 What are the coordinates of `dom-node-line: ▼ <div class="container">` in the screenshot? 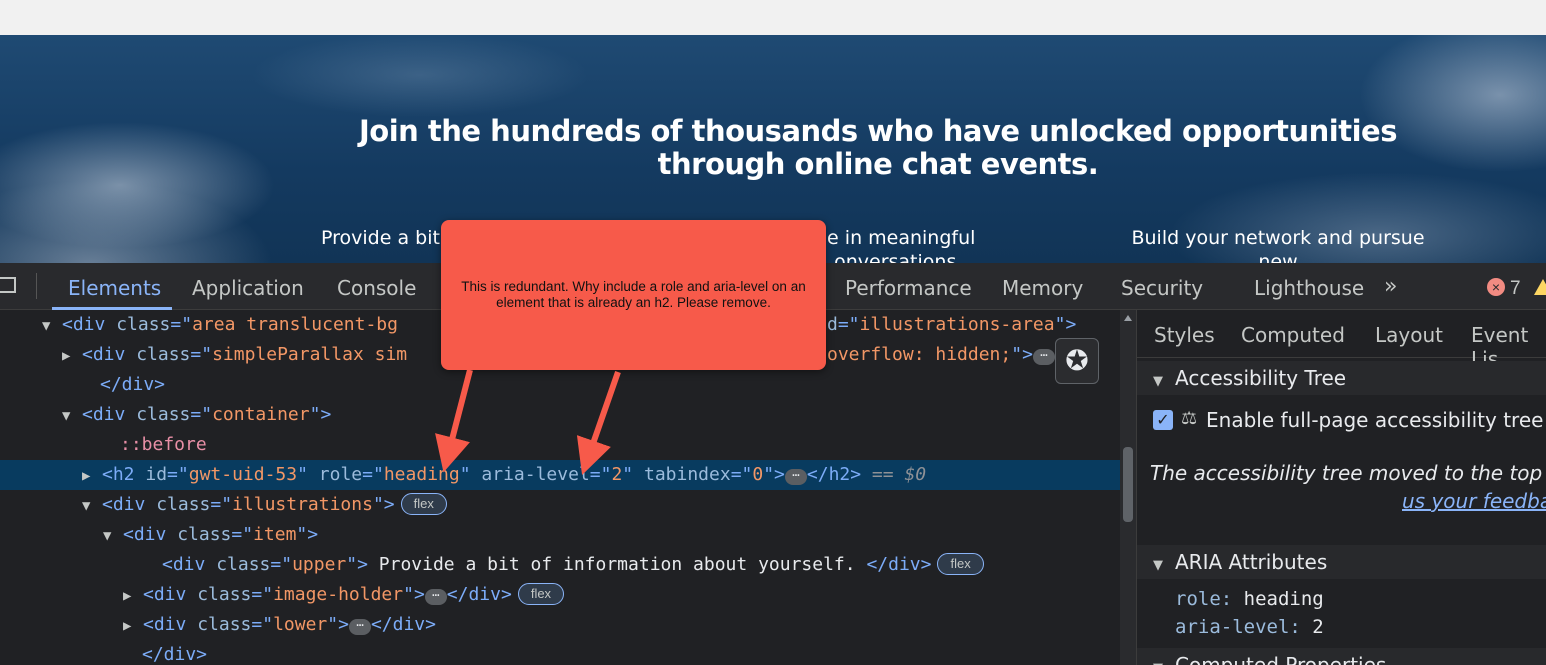 It's located at (196, 415).